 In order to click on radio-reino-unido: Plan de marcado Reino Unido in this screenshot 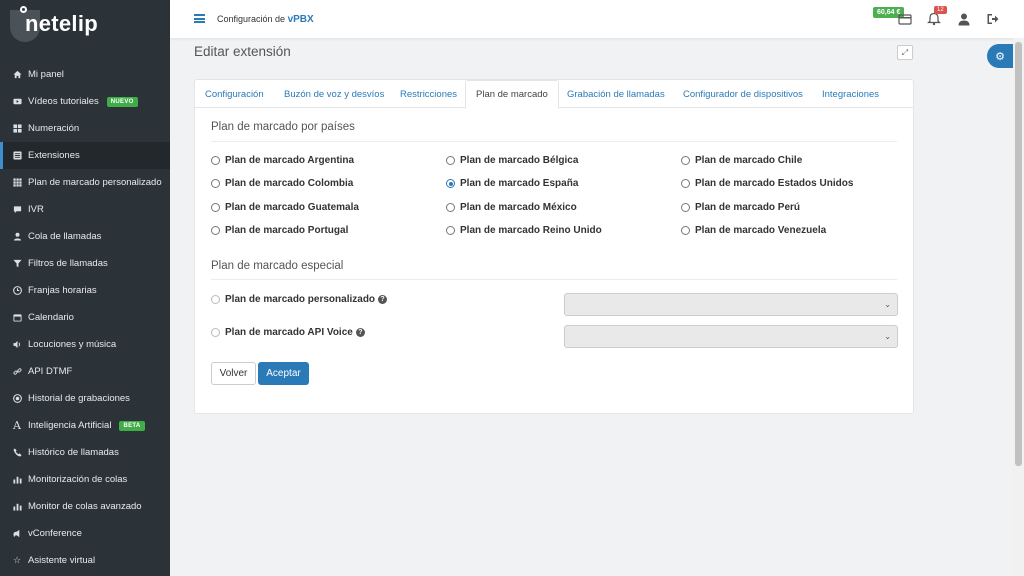, I will do `click(524, 230)`.